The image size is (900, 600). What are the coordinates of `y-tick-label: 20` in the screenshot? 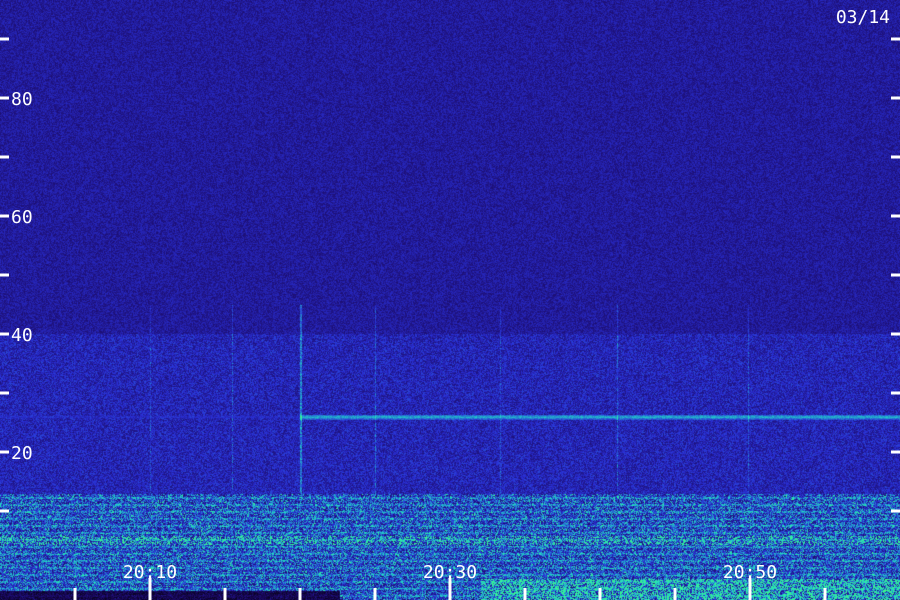 It's located at (22, 453).